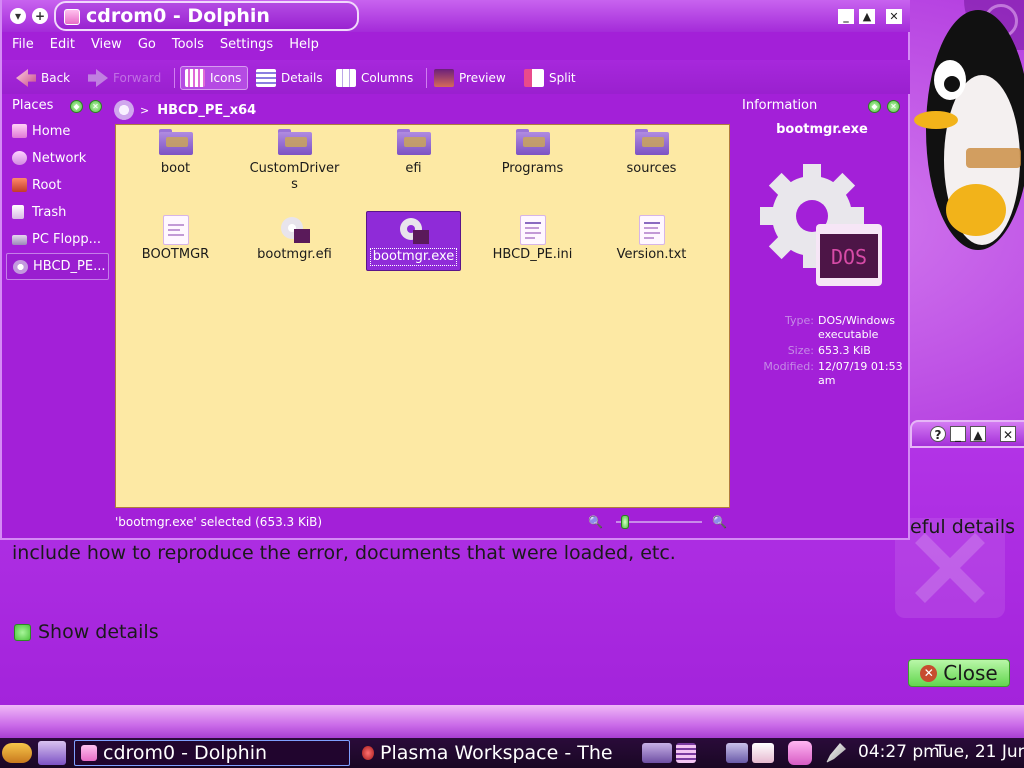 Image resolution: width=1024 pixels, height=768 pixels. Describe the element at coordinates (57, 185) in the screenshot. I see `places-item-root: Root` at that location.